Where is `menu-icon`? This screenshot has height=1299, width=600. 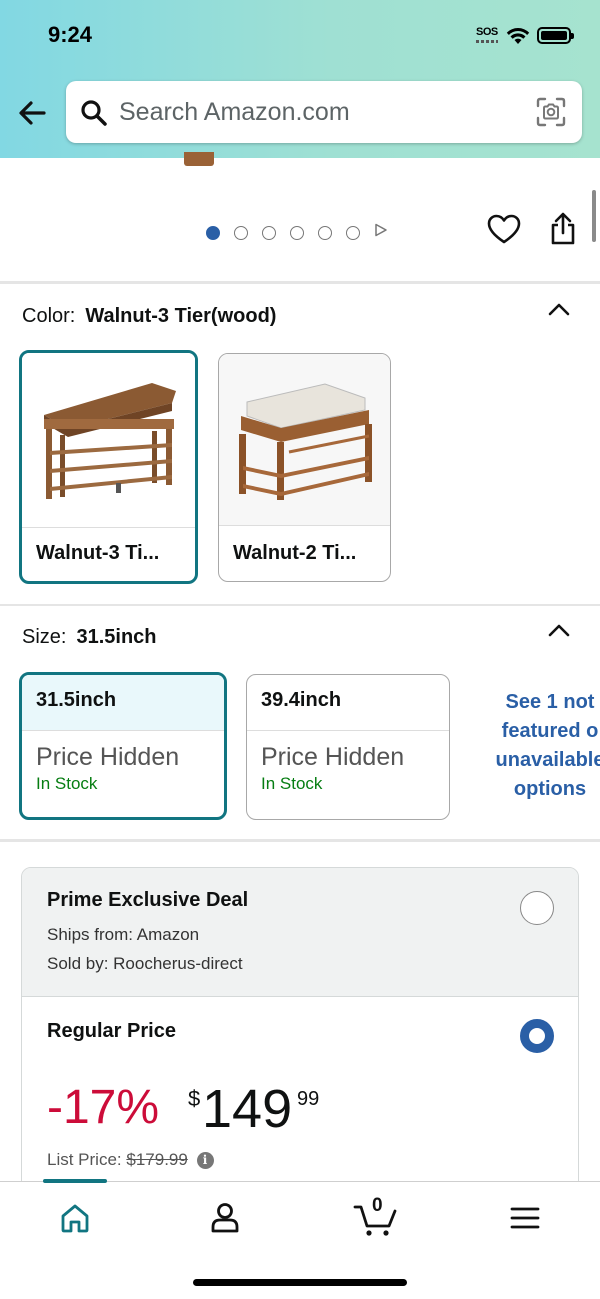
menu-icon is located at coordinates (525, 1218).